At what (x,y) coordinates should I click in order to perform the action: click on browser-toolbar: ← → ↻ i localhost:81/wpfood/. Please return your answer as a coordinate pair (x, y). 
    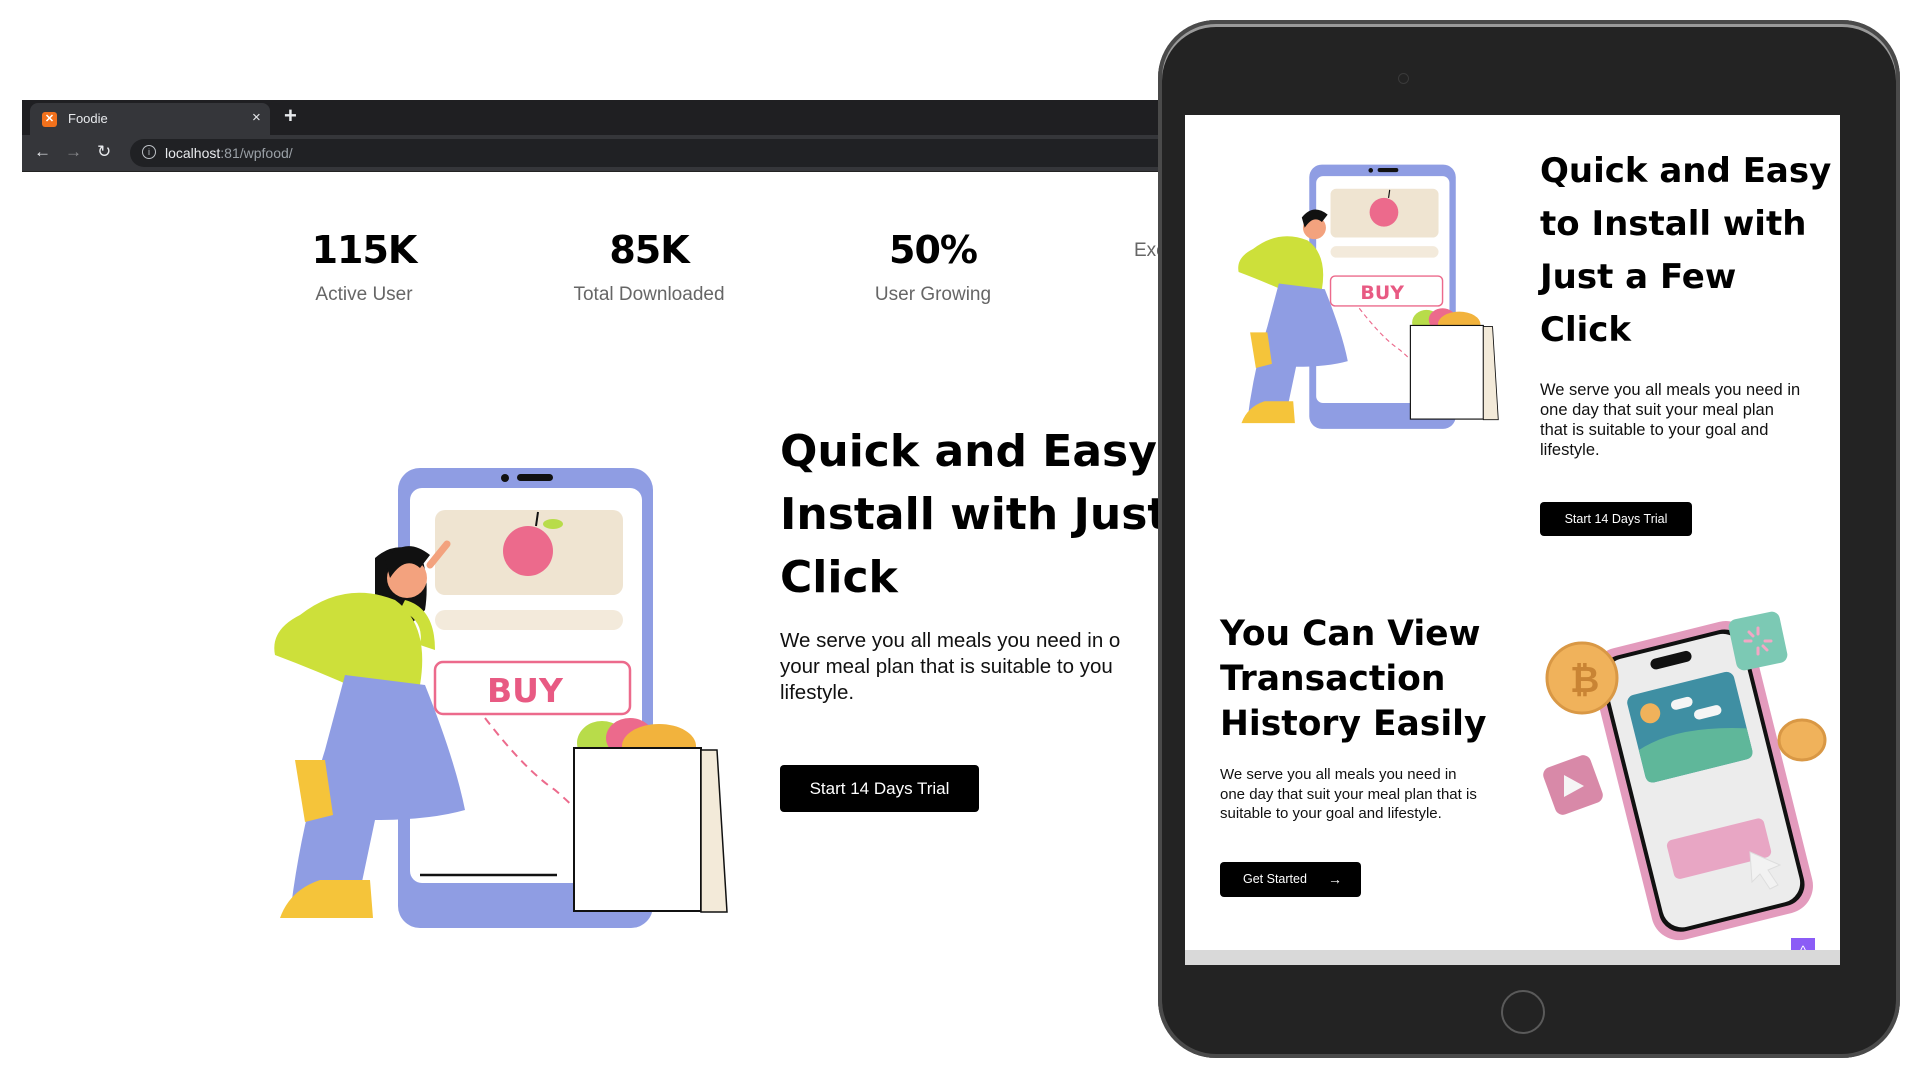
    Looking at the image, I should click on (592, 153).